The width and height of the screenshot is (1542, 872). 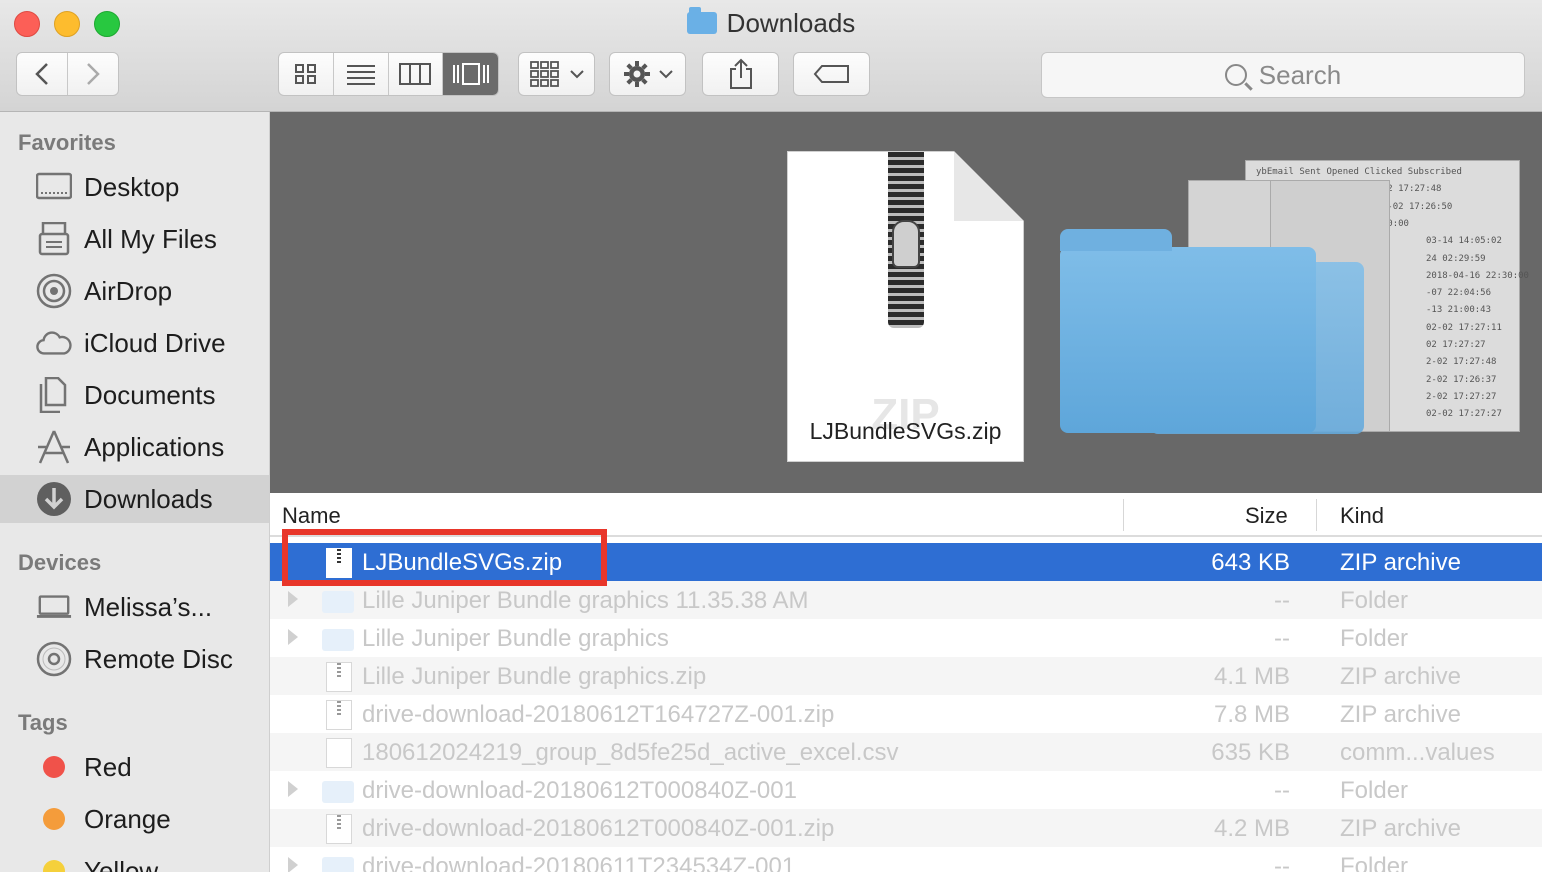 I want to click on cover-flow-view-button, so click(x=470, y=74).